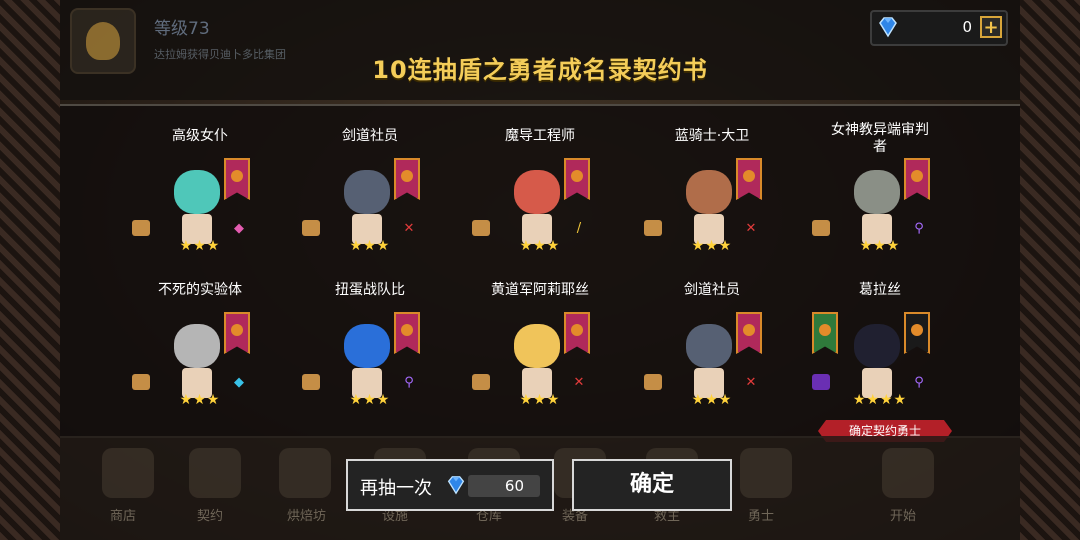  I want to click on add-gems-button: +, so click(991, 27).